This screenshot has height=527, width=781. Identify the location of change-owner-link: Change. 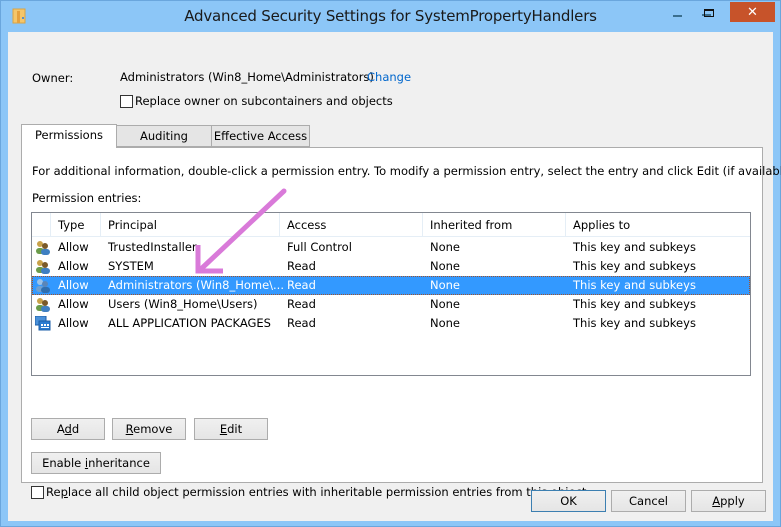
(389, 77).